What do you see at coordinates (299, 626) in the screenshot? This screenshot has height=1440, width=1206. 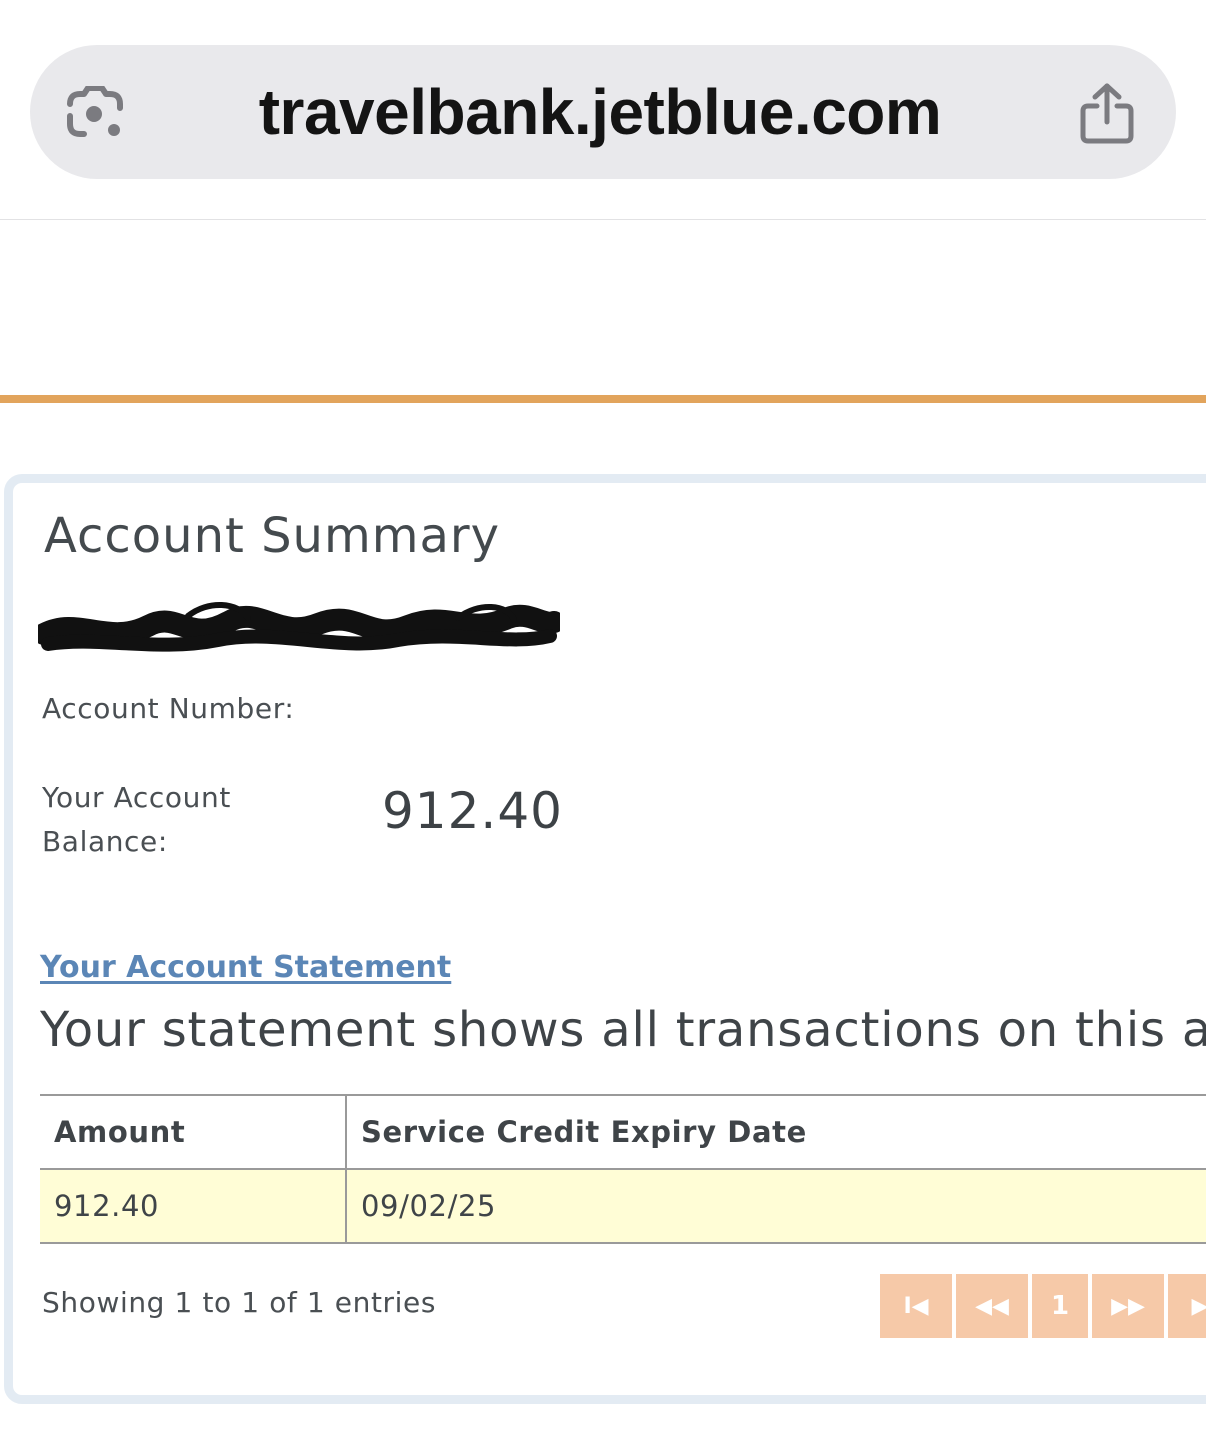 I see `redacted-account-holder-name` at bounding box center [299, 626].